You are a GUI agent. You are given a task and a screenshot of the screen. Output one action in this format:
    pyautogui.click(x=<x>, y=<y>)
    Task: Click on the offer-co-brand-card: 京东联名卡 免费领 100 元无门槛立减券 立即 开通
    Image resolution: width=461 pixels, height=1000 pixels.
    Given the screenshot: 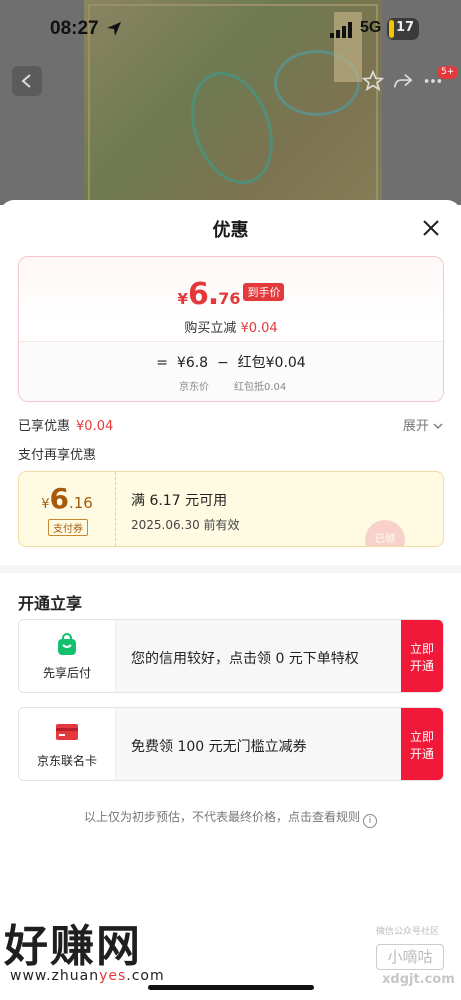 What is the action you would take?
    pyautogui.click(x=231, y=744)
    